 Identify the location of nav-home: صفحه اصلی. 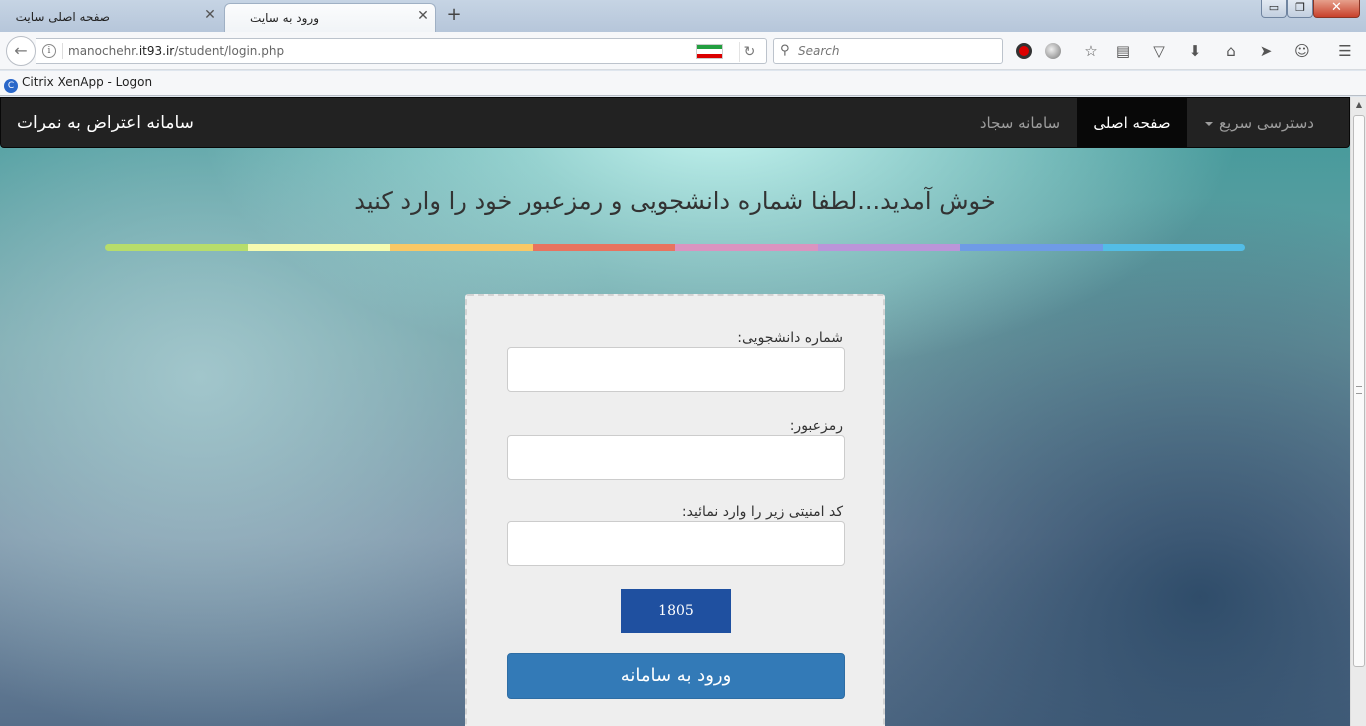
(1132, 123).